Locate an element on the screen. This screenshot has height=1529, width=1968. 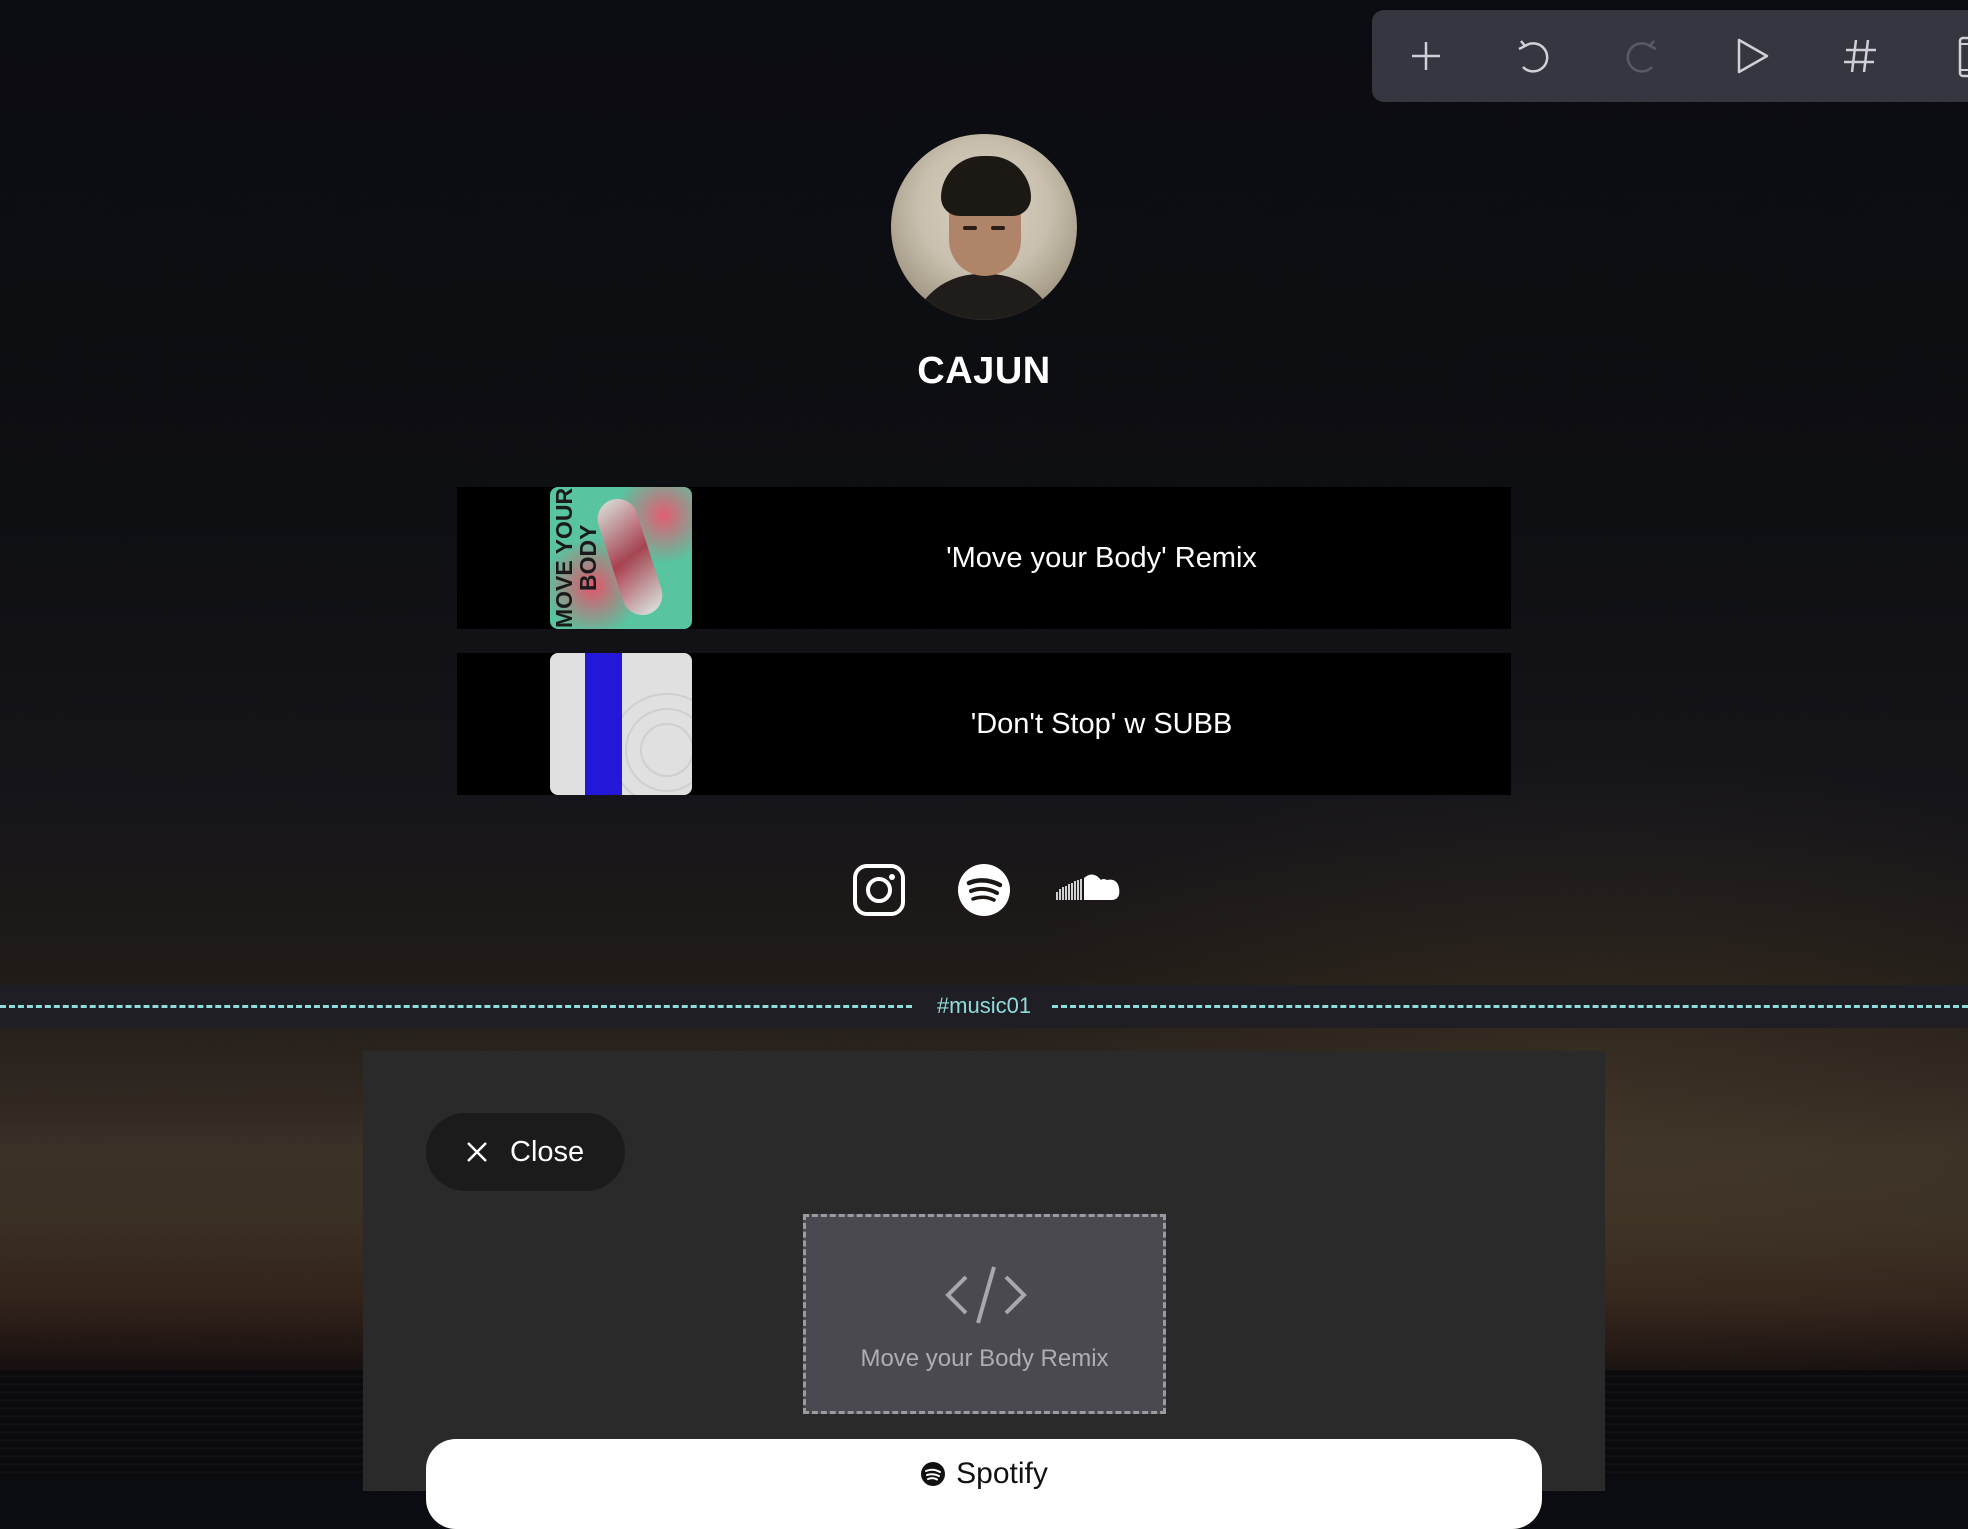
close-icon is located at coordinates (477, 1152).